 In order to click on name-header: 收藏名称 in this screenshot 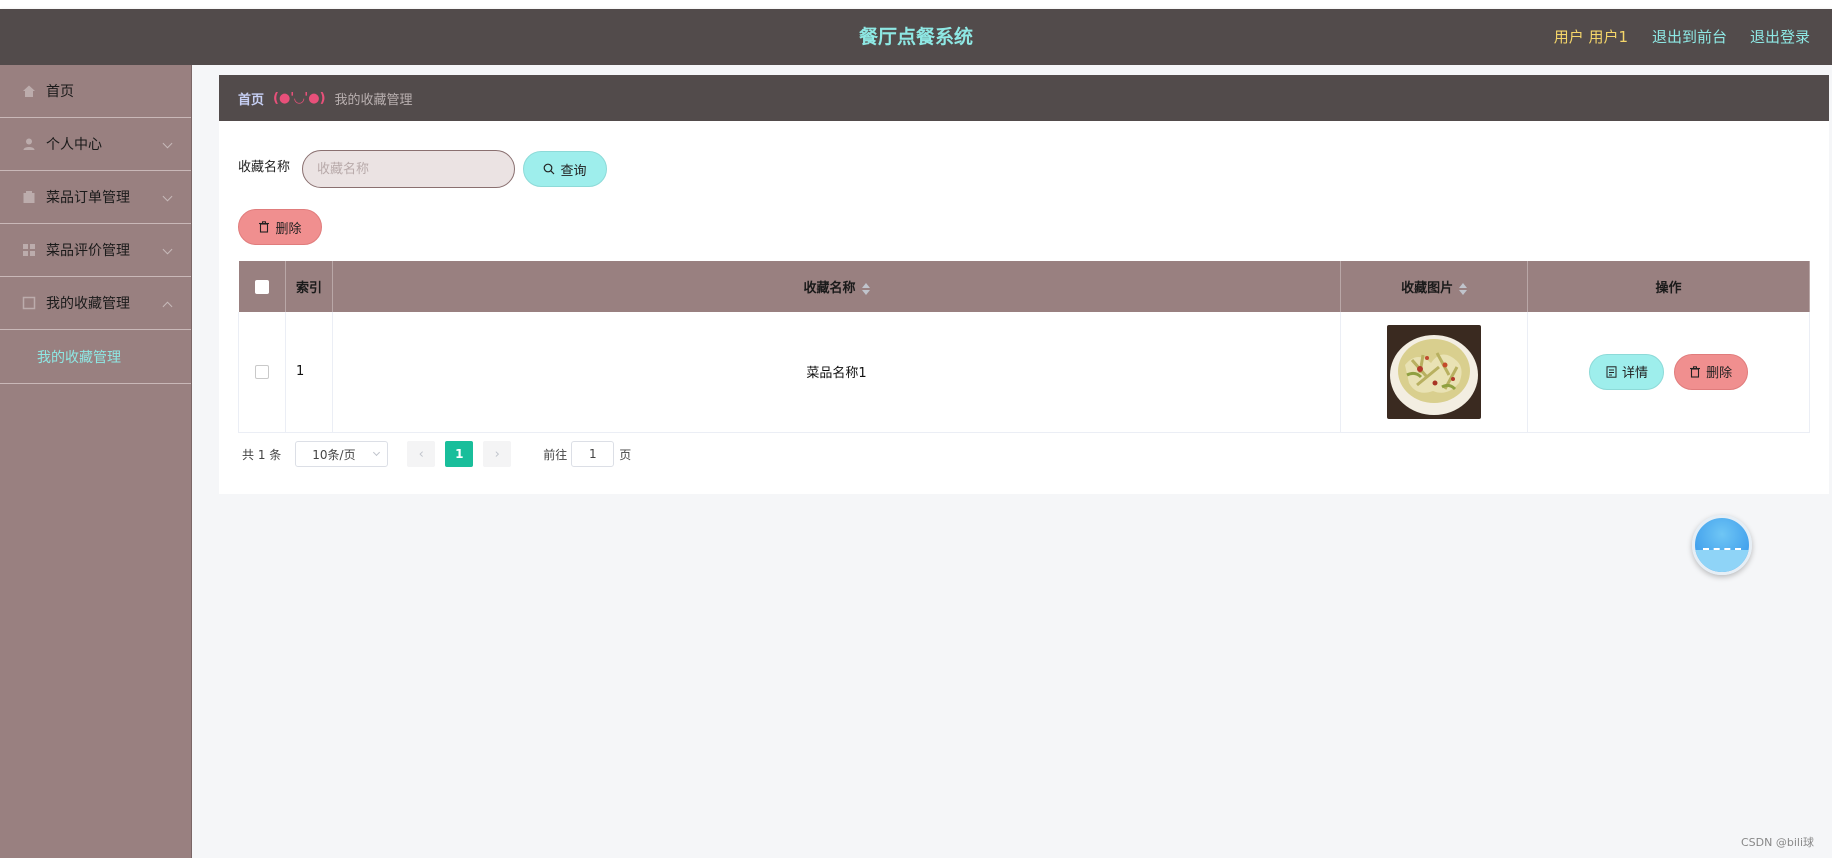, I will do `click(837, 286)`.